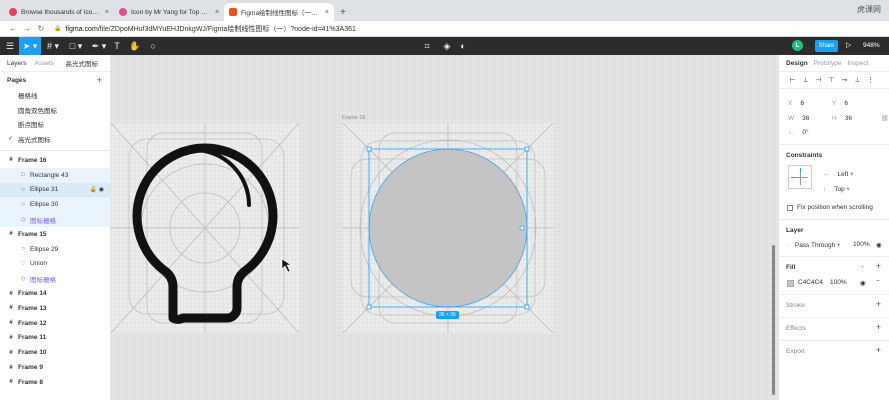 The image size is (889, 400). Describe the element at coordinates (828, 63) in the screenshot. I see `tab-prototype: Prototype` at that location.